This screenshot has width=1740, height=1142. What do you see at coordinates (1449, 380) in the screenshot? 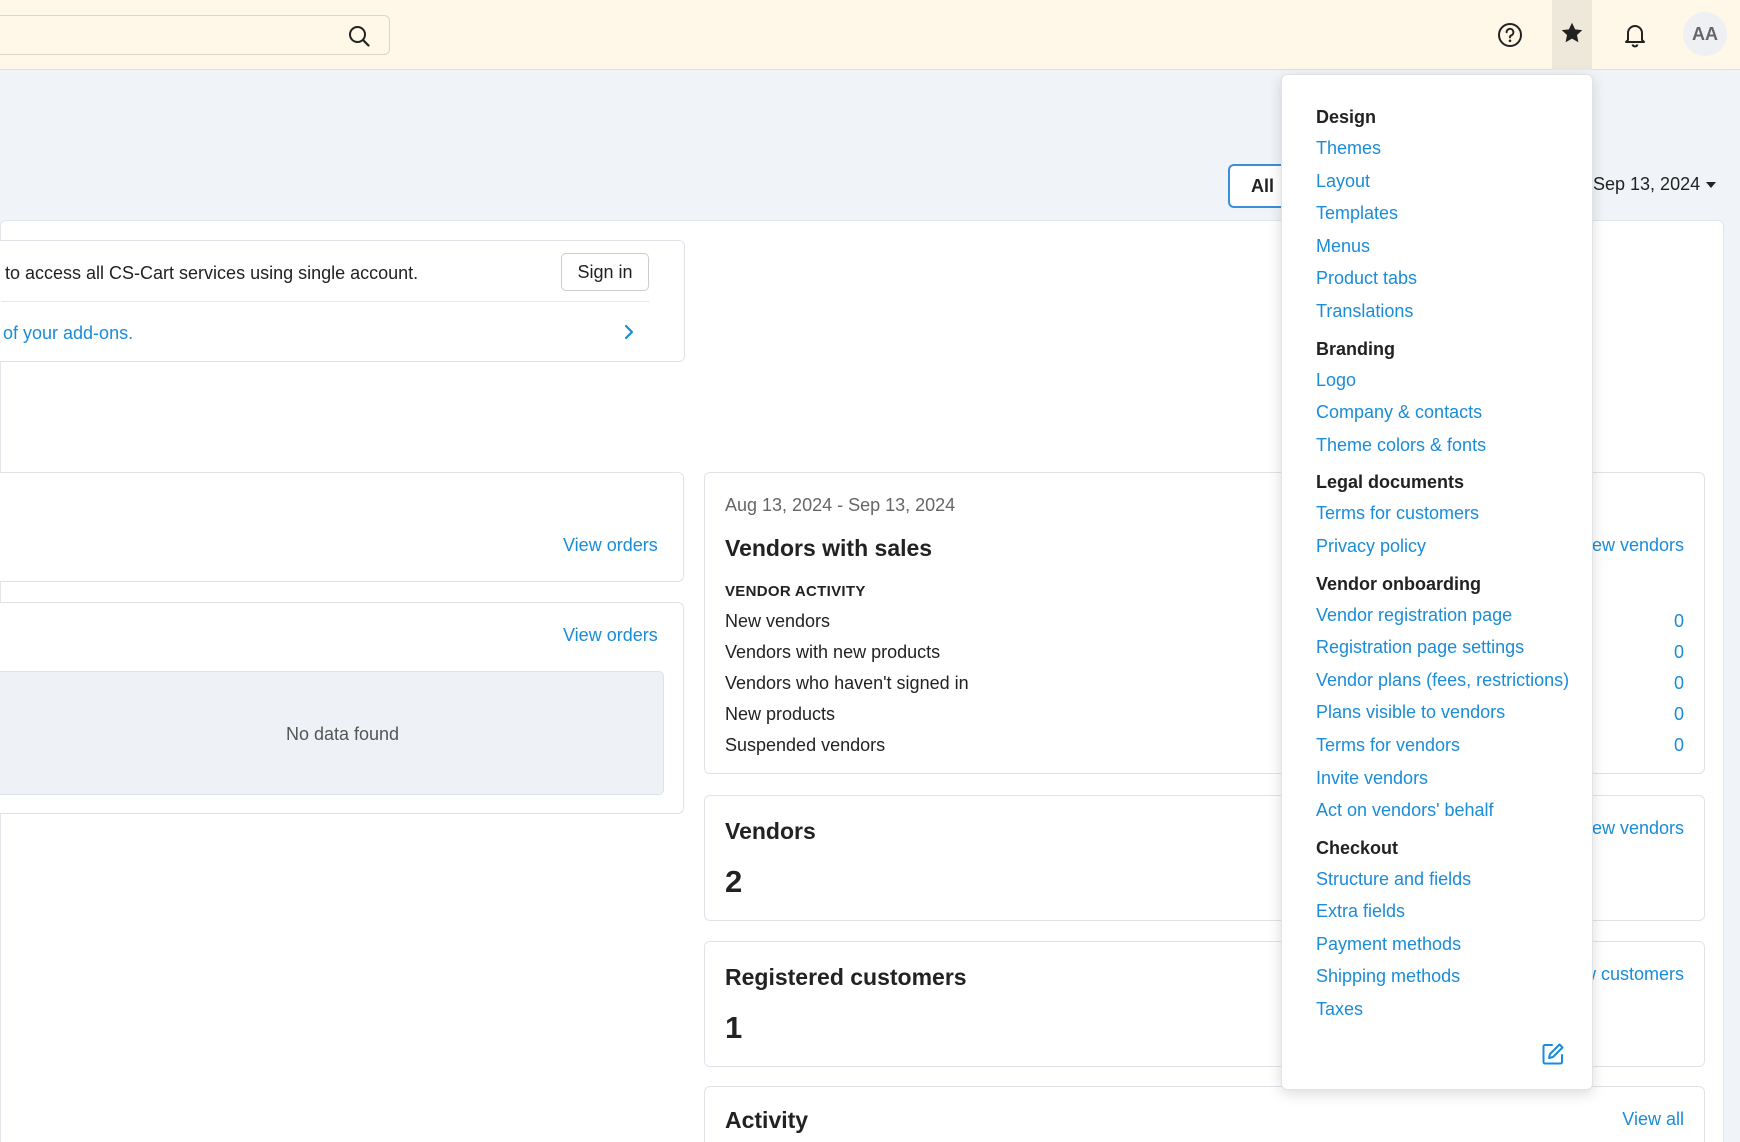
I see `menu-item-logo: Logo` at bounding box center [1449, 380].